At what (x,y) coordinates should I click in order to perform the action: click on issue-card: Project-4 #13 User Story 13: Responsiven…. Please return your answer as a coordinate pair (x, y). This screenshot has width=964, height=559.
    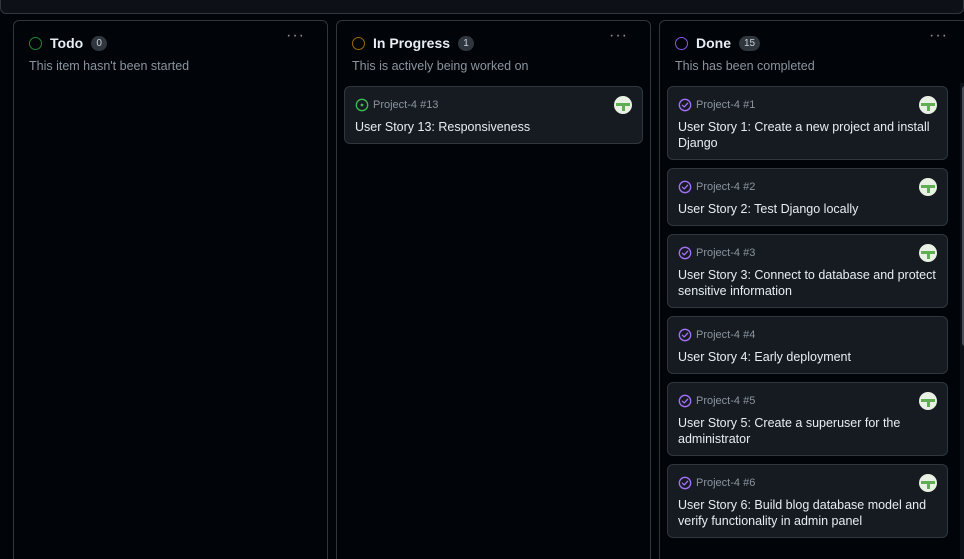
    Looking at the image, I should click on (493, 115).